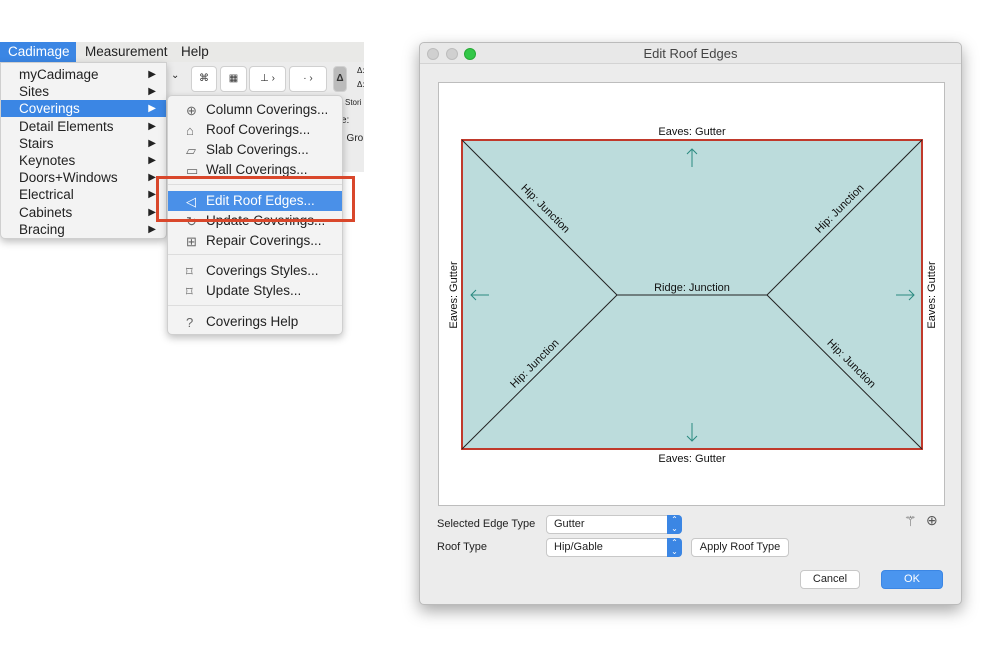 The image size is (998, 647). Describe the element at coordinates (486, 524) in the screenshot. I see `selected-edge-type-label: Selected Edge Type` at that location.